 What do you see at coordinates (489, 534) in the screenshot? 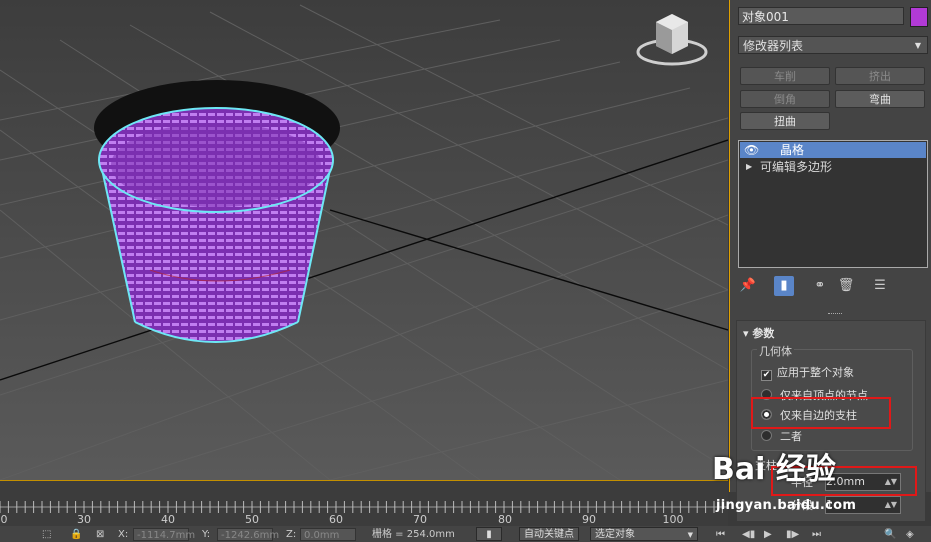
I see `set-key-icon: ▮` at bounding box center [489, 534].